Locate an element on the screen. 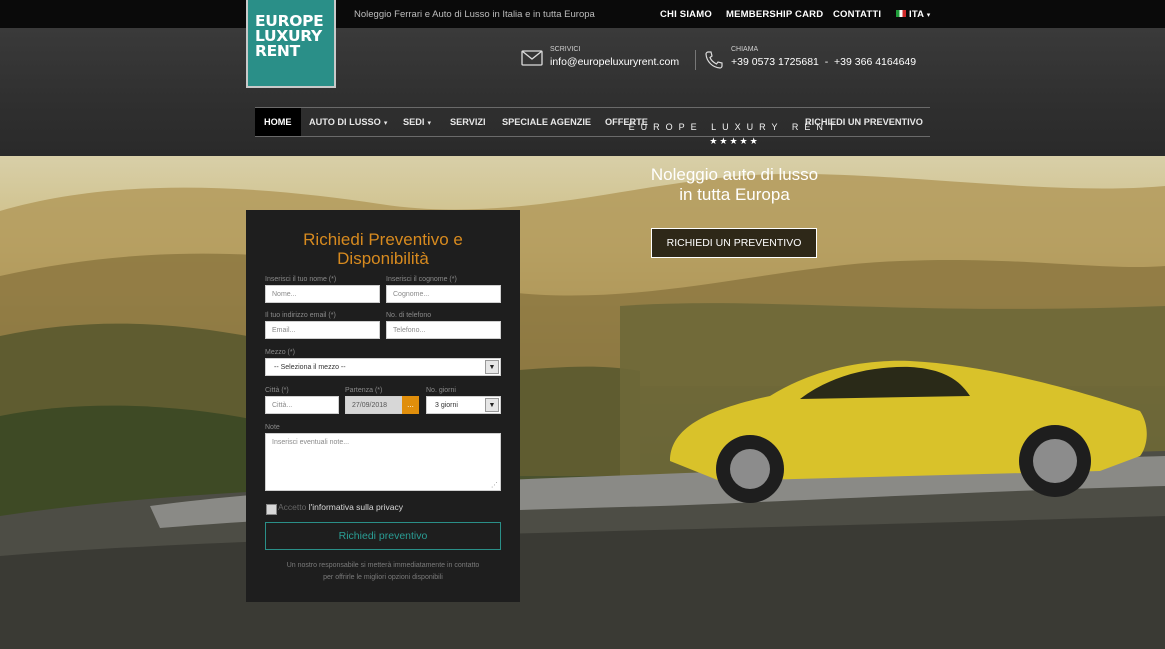 The height and width of the screenshot is (649, 1165). language-selector: ITA ▾ is located at coordinates (913, 14).